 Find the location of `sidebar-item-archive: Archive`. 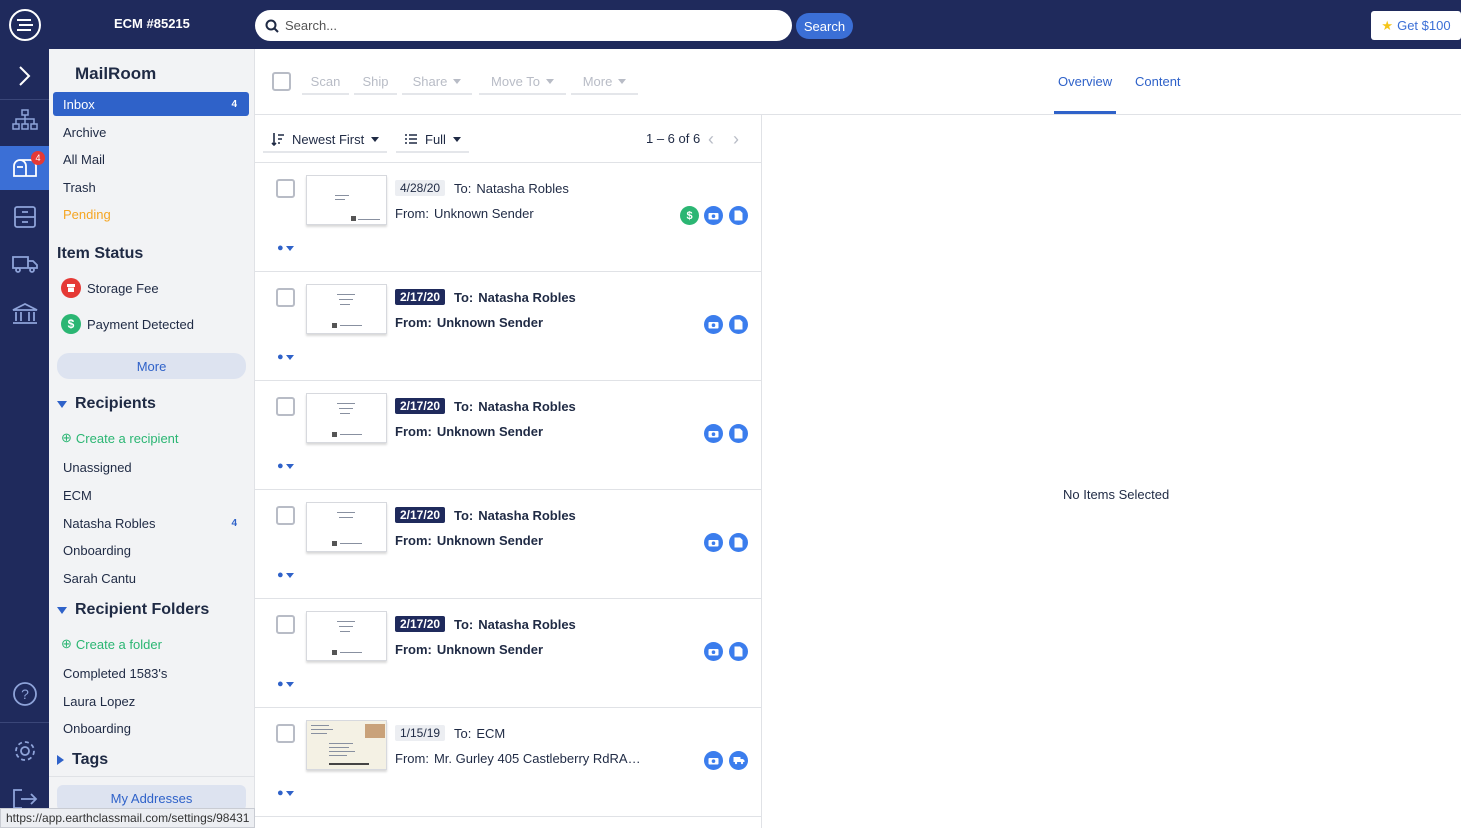

sidebar-item-archive: Archive is located at coordinates (151, 132).